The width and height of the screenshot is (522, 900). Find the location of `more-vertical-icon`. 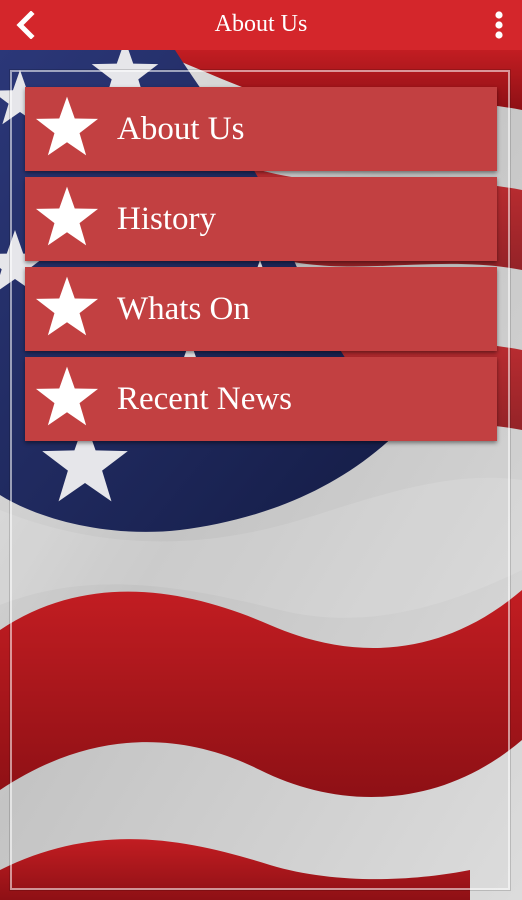

more-vertical-icon is located at coordinates (499, 25).